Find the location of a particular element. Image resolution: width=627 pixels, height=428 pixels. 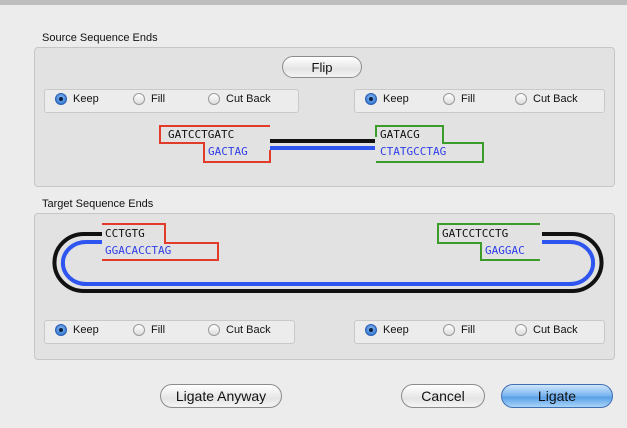

source-right-top-seq: GATACG is located at coordinates (400, 134).